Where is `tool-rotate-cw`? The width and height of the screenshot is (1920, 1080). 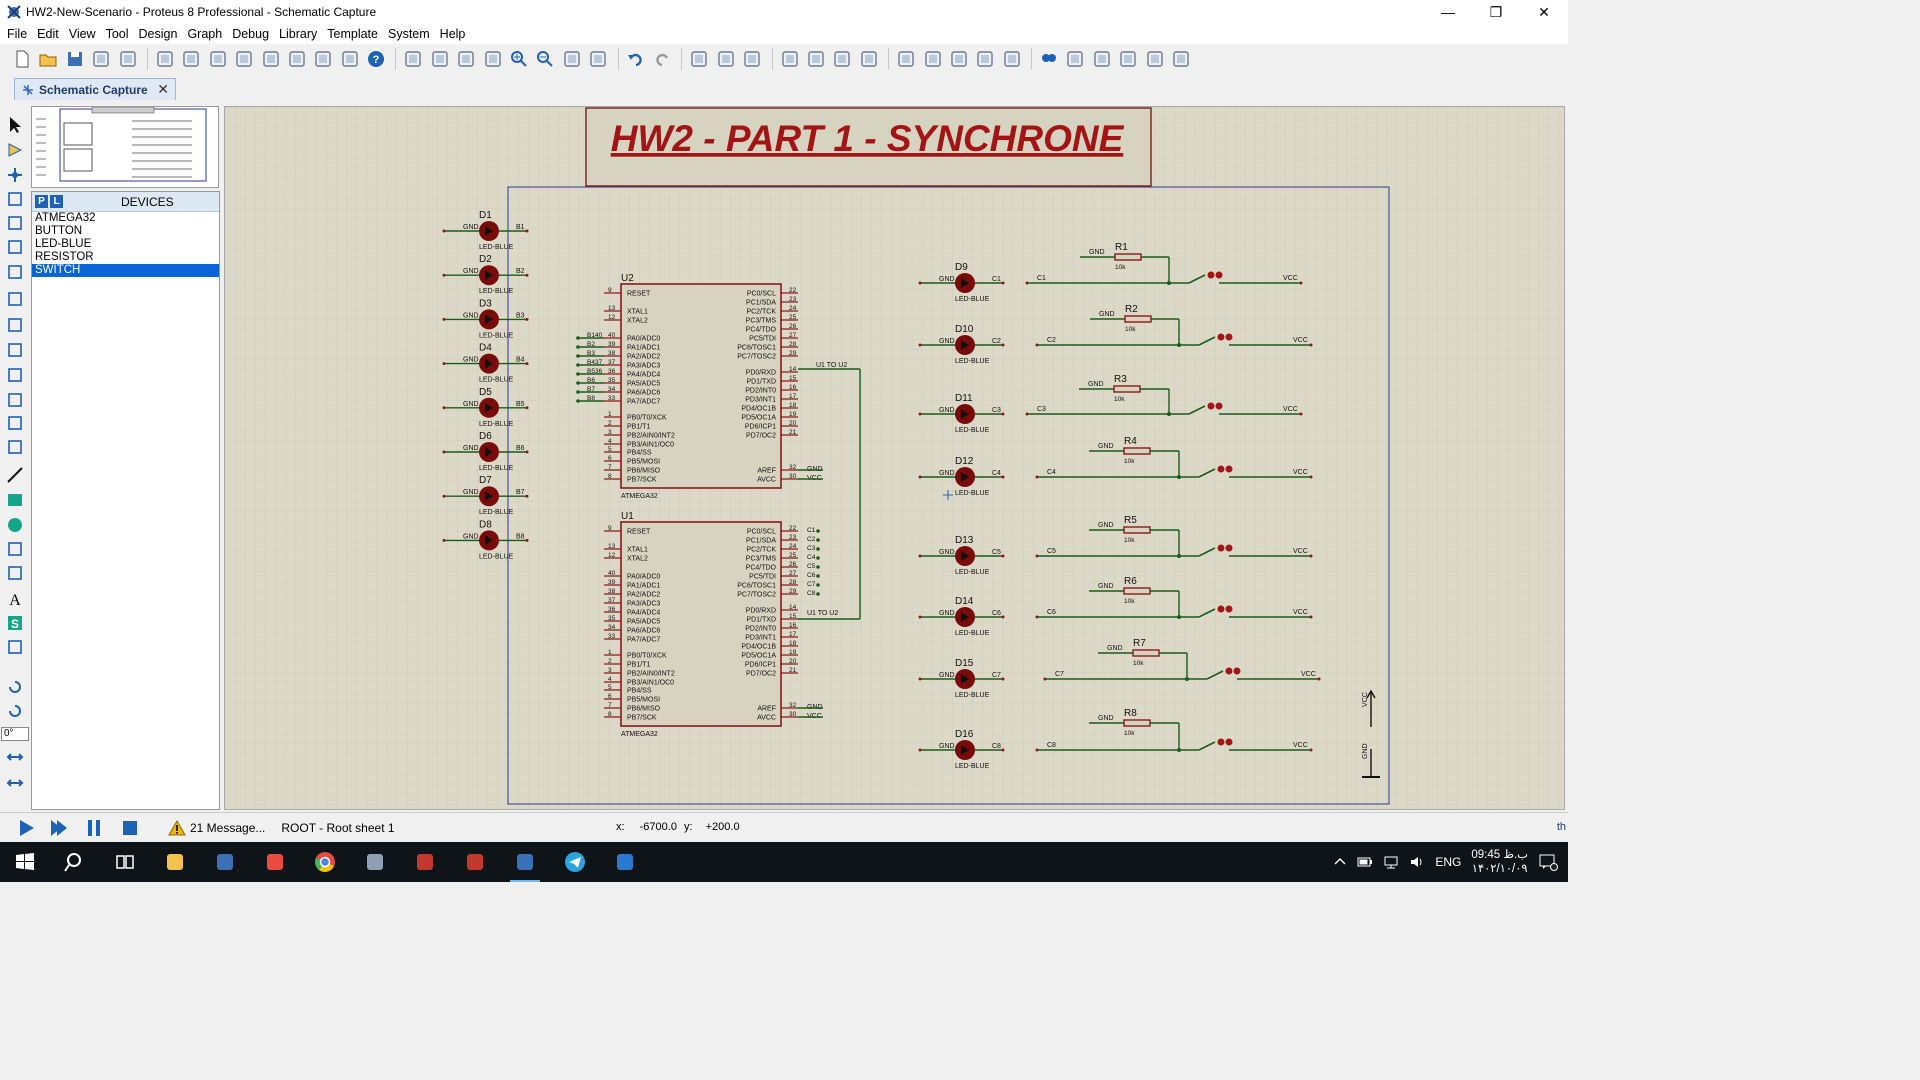 tool-rotate-cw is located at coordinates (15, 687).